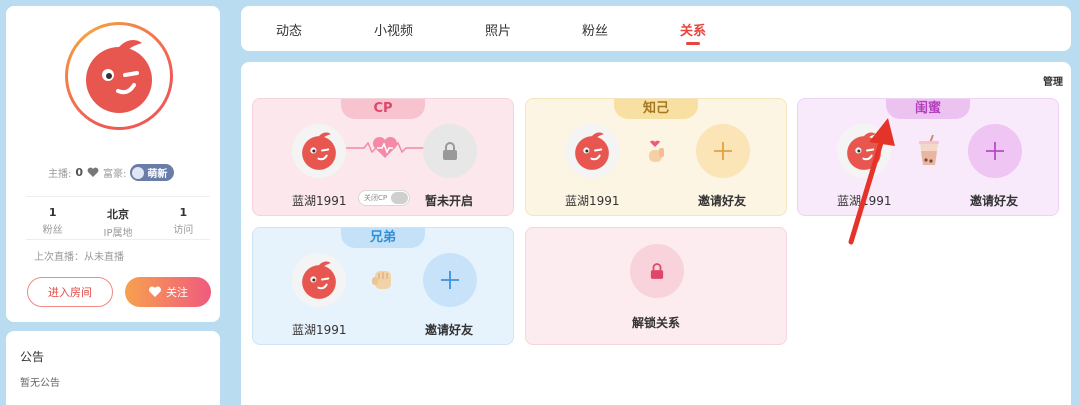 The image size is (1080, 405). I want to click on follow-button: 关注, so click(168, 292).